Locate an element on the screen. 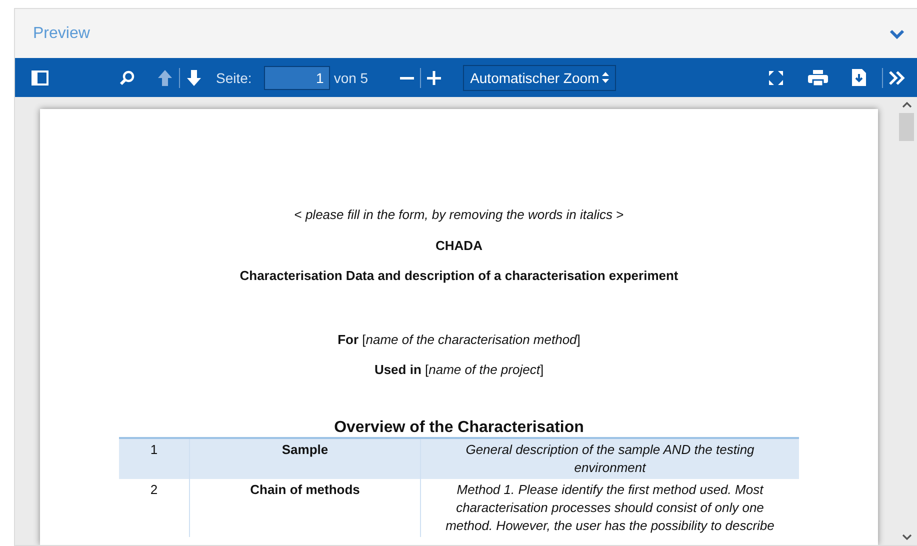 The height and width of the screenshot is (546, 917). table-title: Overview of the Characterisation is located at coordinates (459, 427).